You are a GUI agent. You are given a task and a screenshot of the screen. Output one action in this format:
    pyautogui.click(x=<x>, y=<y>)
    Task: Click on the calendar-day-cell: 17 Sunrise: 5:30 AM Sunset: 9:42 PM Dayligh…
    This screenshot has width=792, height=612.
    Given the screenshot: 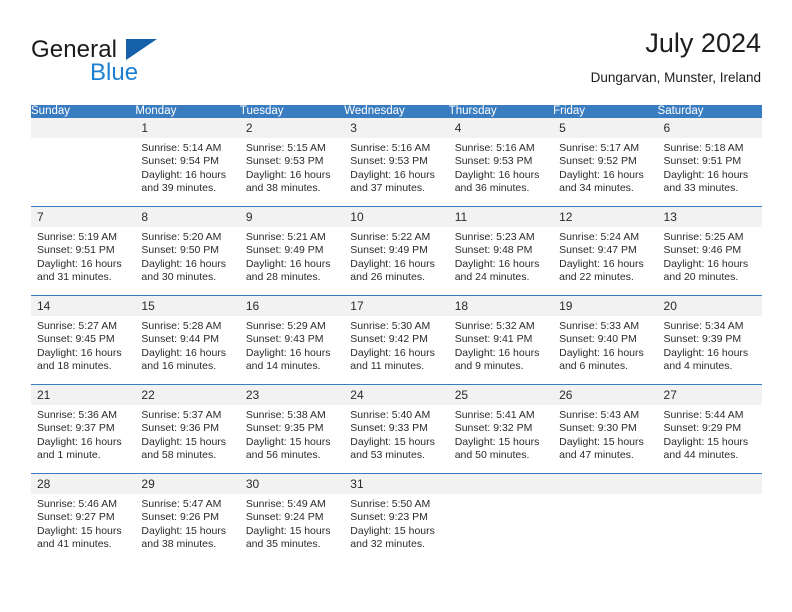 What is the action you would take?
    pyautogui.click(x=396, y=340)
    